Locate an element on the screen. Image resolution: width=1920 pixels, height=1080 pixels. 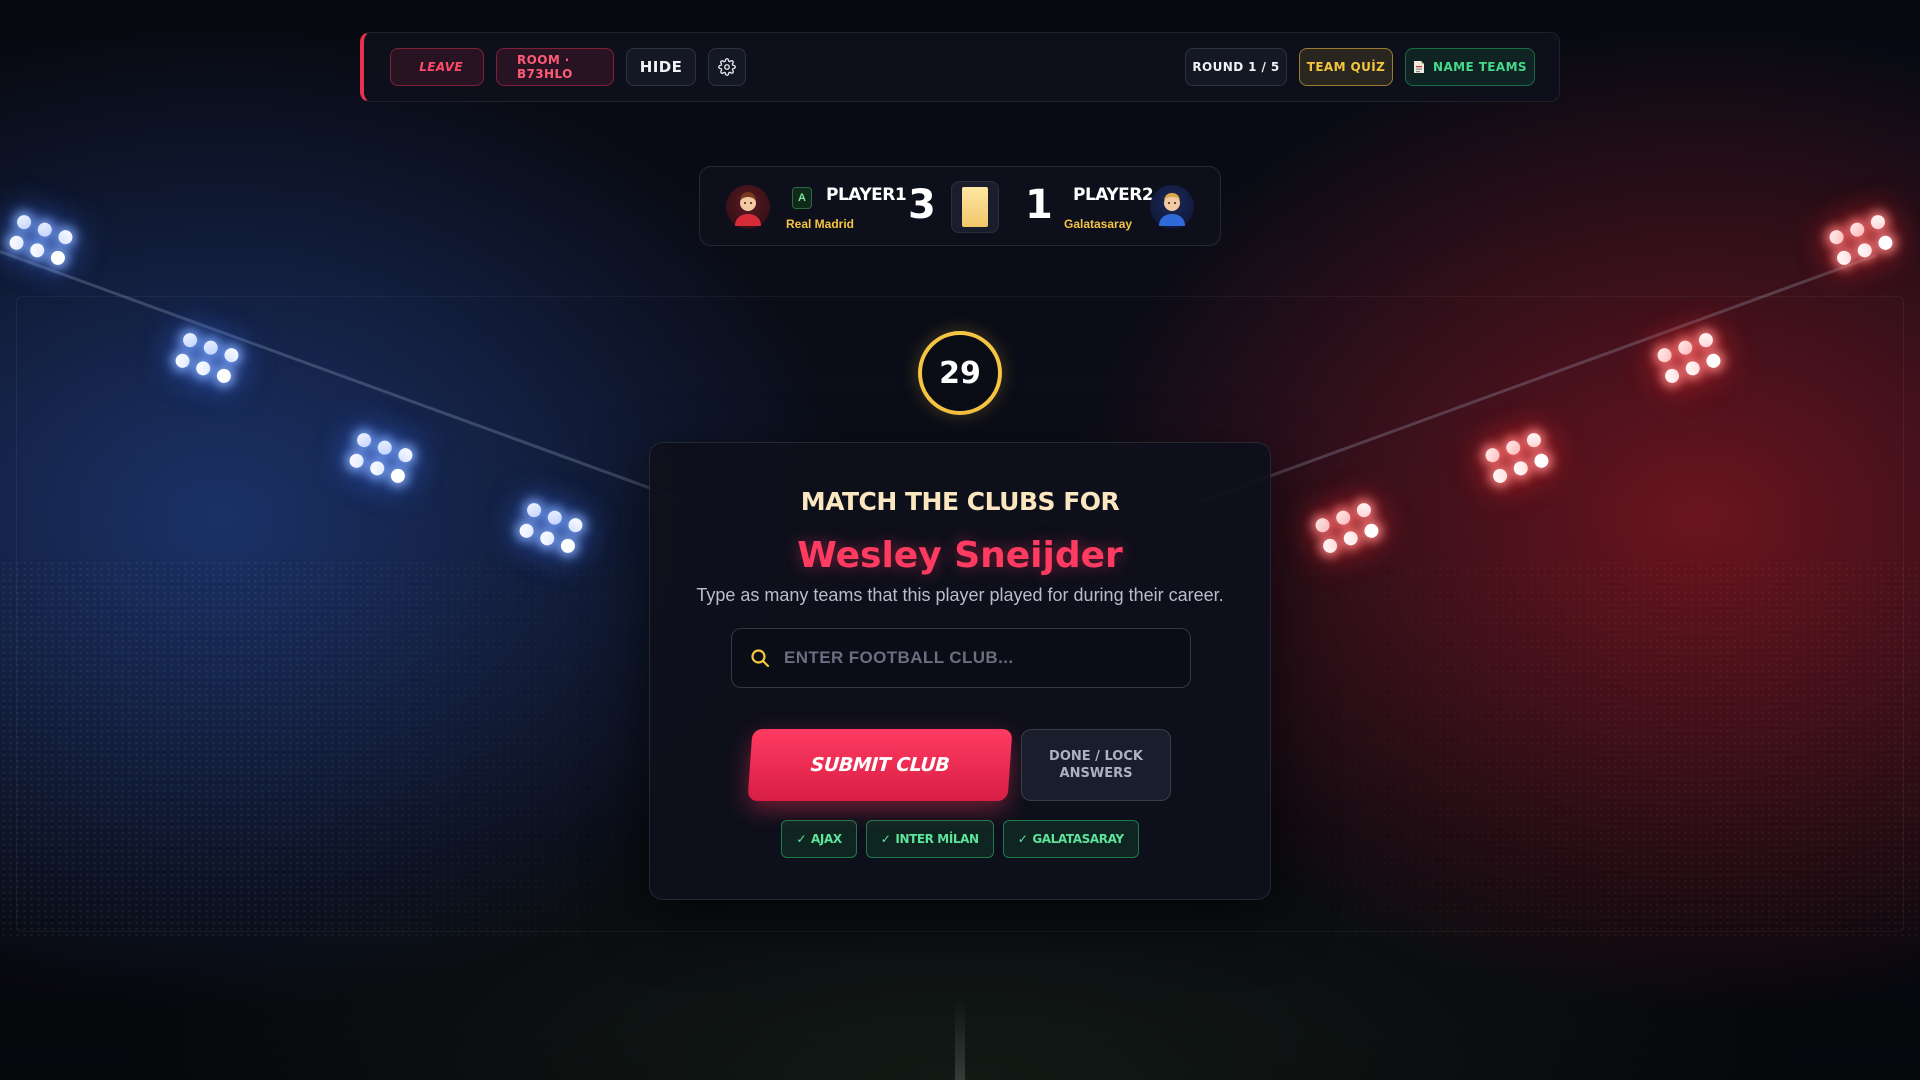
answer-chip-label: GALATASARAY is located at coordinates (1078, 839).